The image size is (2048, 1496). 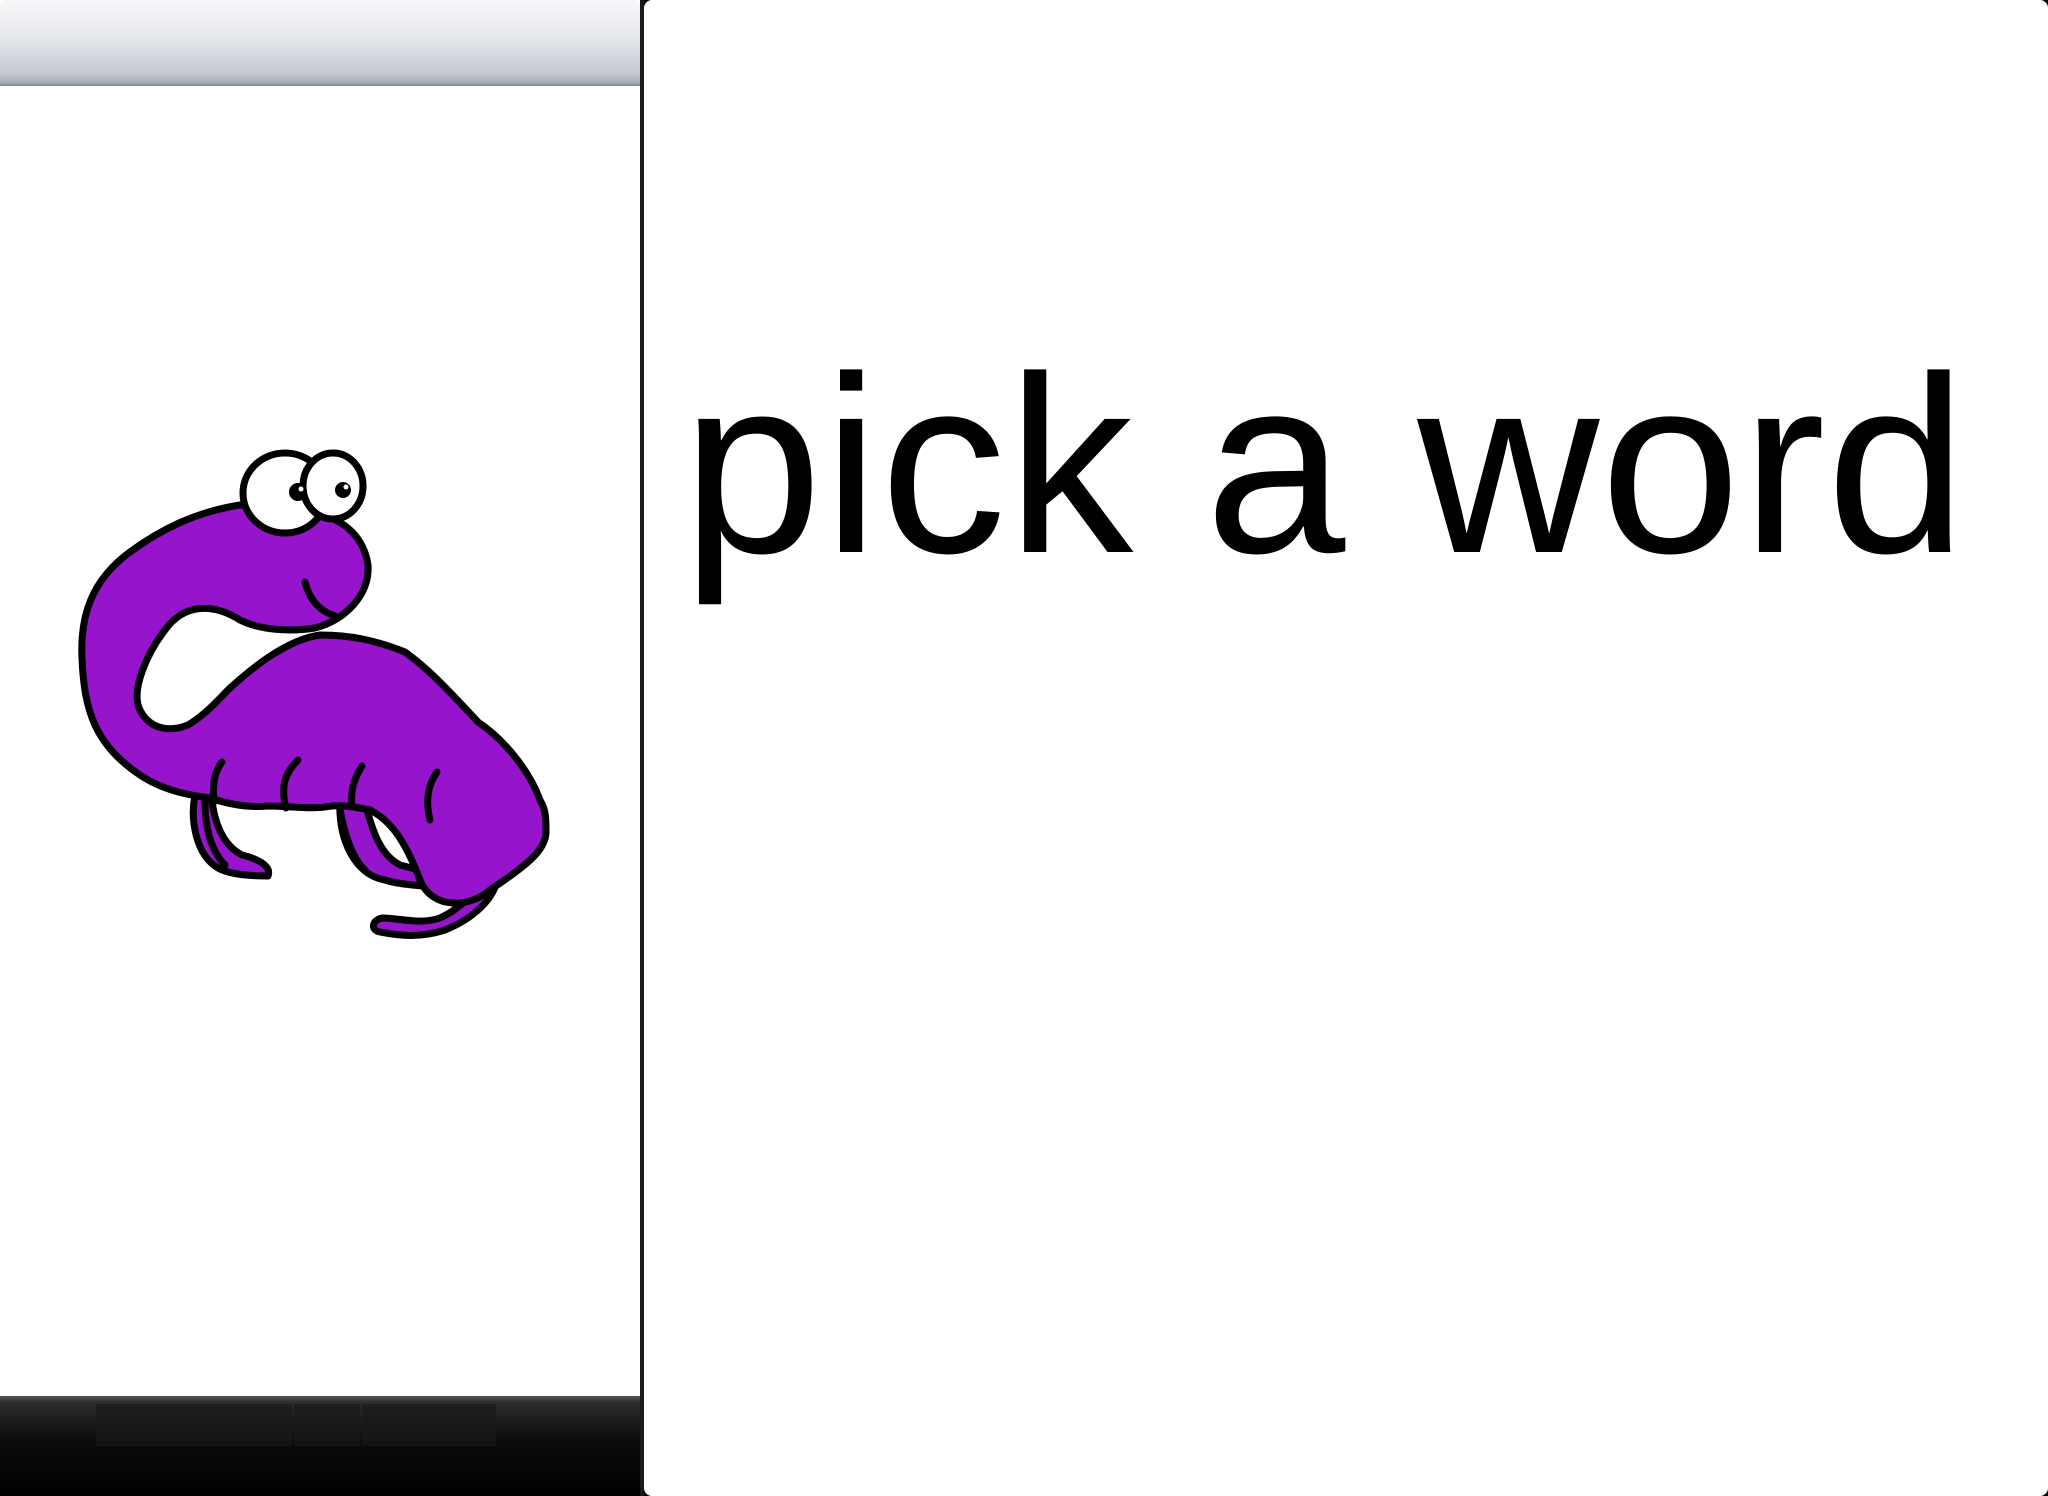 What do you see at coordinates (343, 490) in the screenshot?
I see `dino-pupil-right` at bounding box center [343, 490].